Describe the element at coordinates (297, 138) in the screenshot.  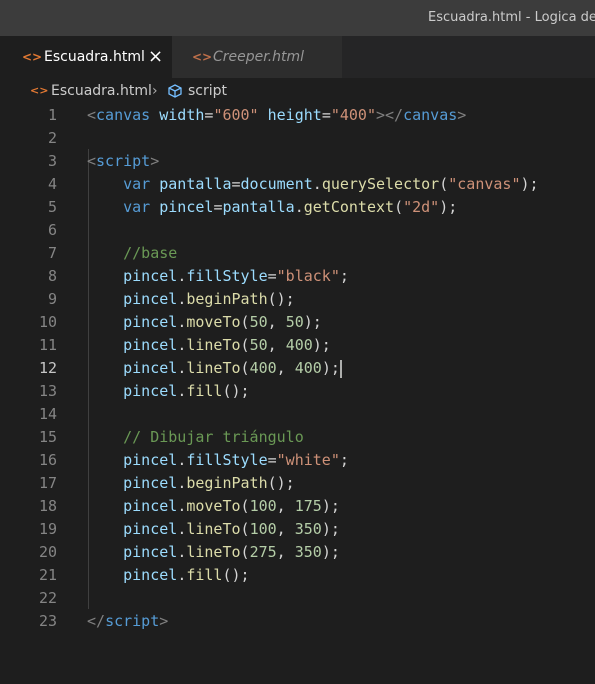
I see `code-line: 2` at that location.